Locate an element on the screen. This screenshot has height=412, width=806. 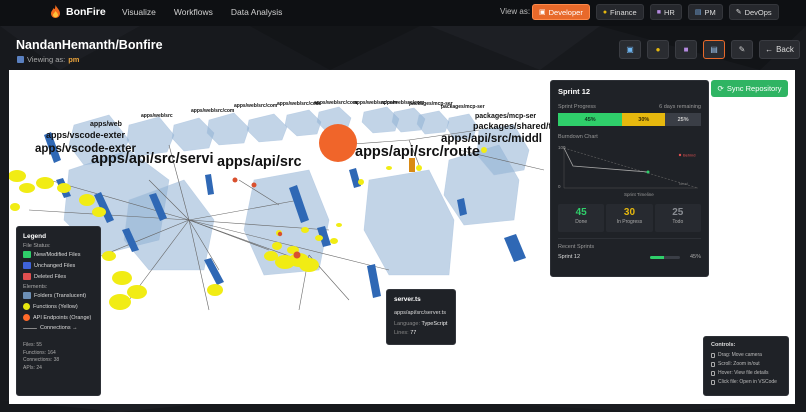
legend-label: Deleted Files is located at coordinates (50, 276).